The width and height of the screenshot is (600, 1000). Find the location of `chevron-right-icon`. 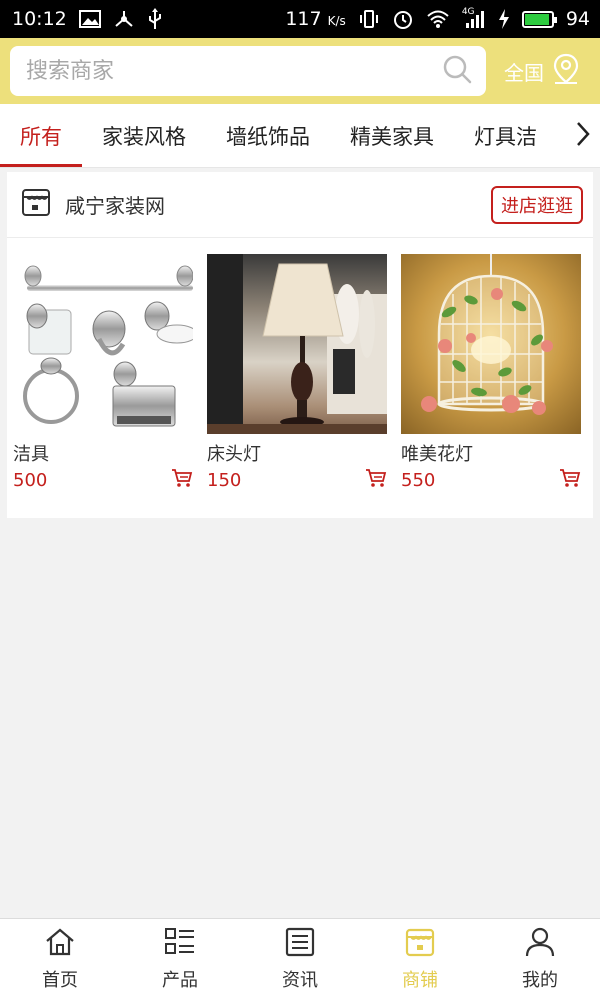

chevron-right-icon is located at coordinates (583, 136).